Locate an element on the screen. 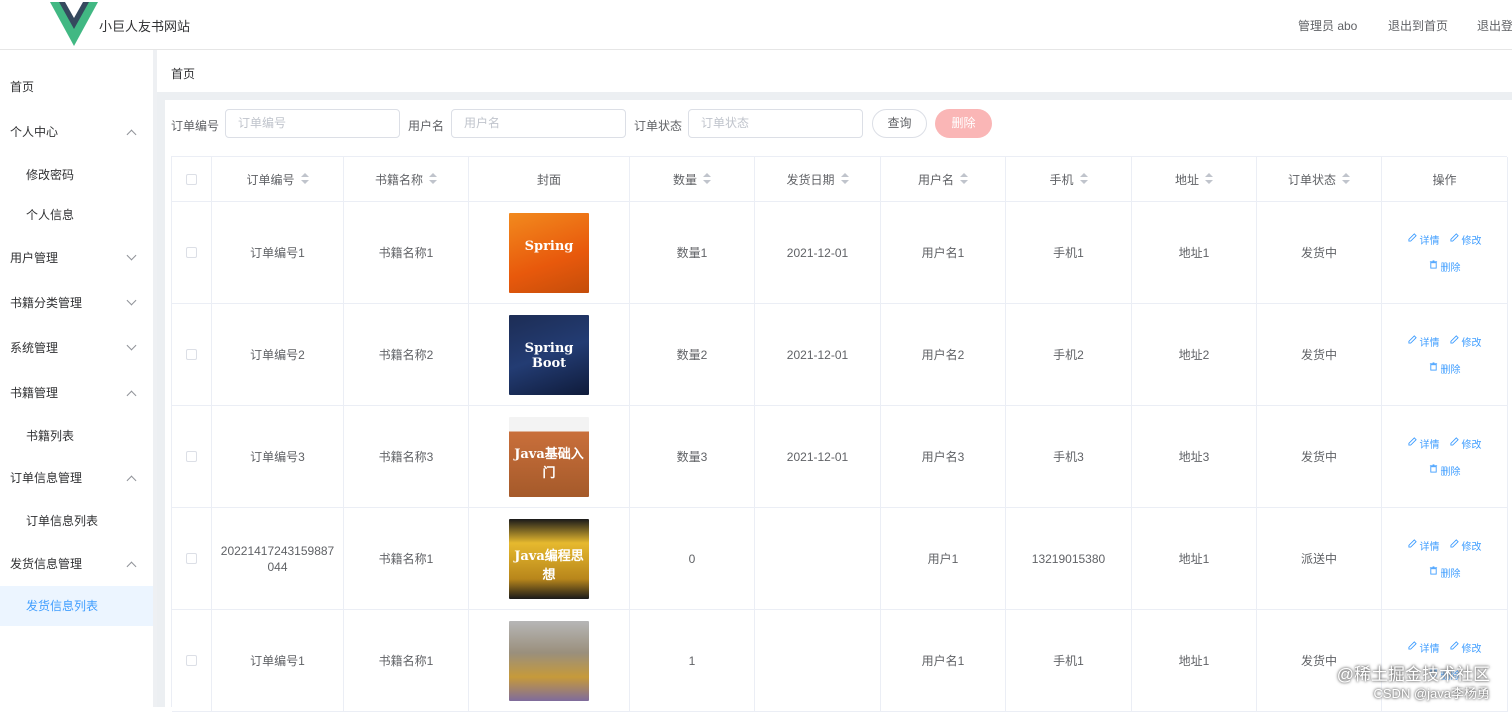  table-cell: 用户名1 is located at coordinates (943, 253).